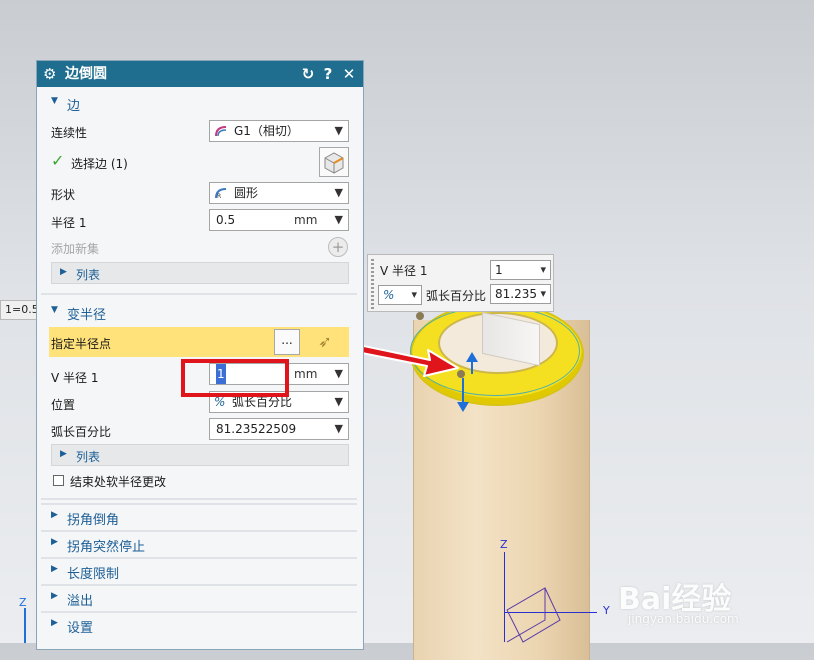 The image size is (814, 660). I want to click on shape-label: 形状, so click(63, 195).